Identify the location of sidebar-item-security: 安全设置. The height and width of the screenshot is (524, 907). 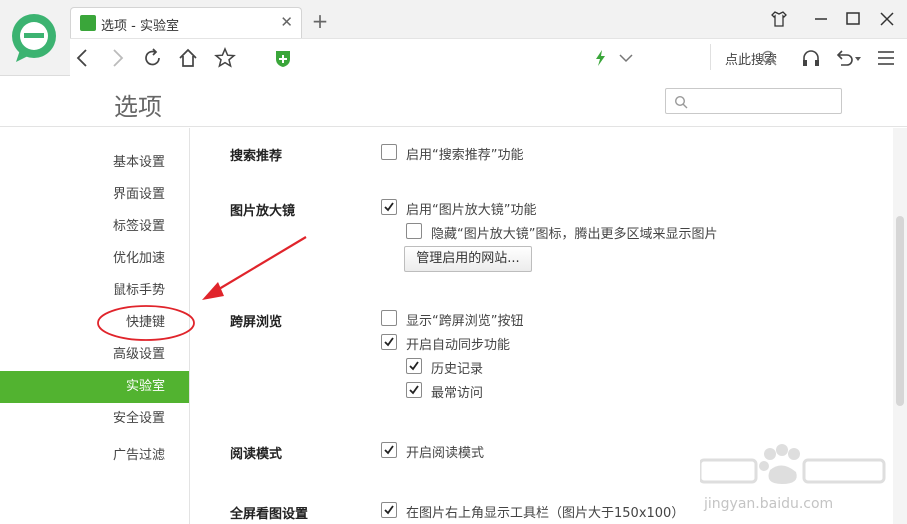
(94, 419).